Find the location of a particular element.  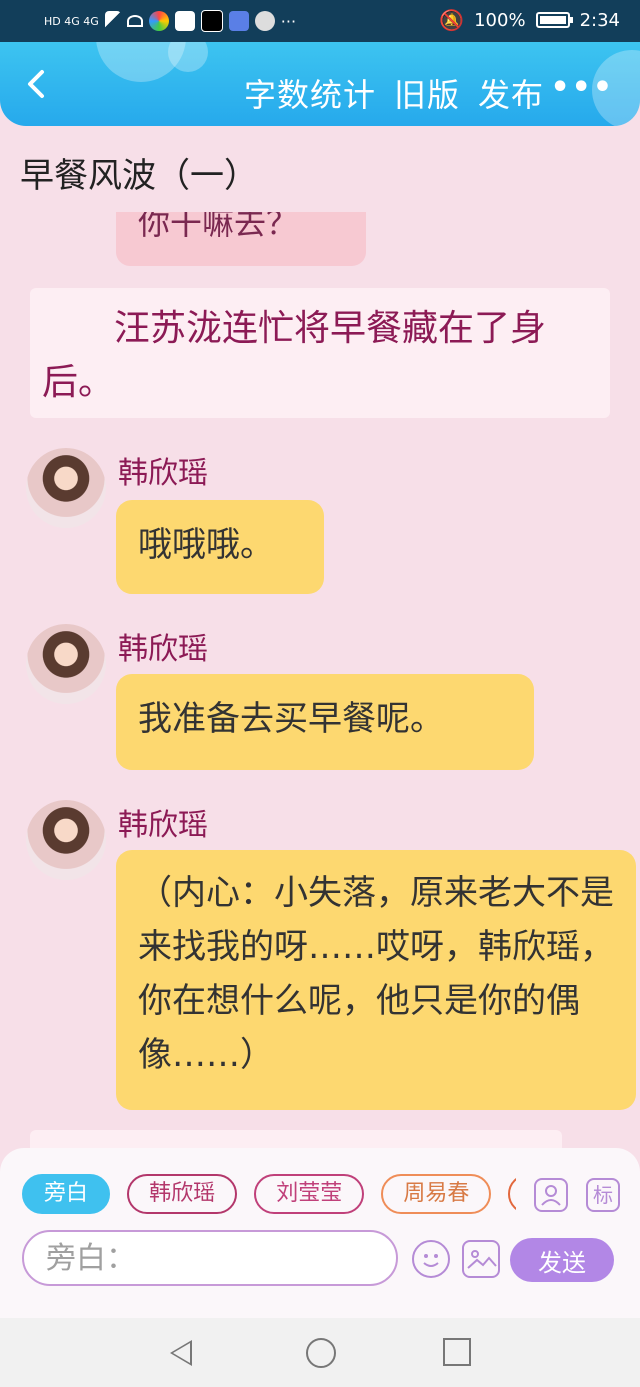

picture-icon is located at coordinates (482, 1259).